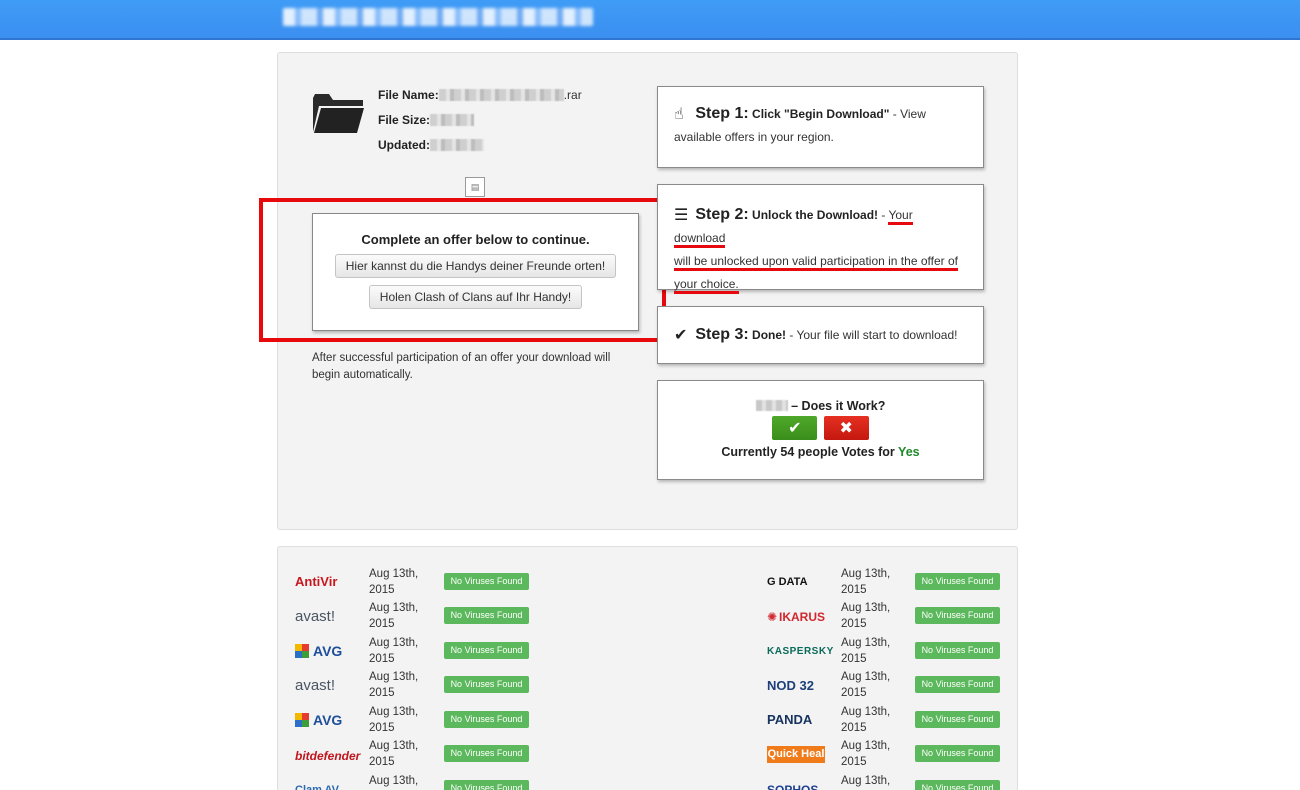 Image resolution: width=1300 pixels, height=790 pixels. Describe the element at coordinates (681, 335) in the screenshot. I see `checkmark-icon: ✔` at that location.